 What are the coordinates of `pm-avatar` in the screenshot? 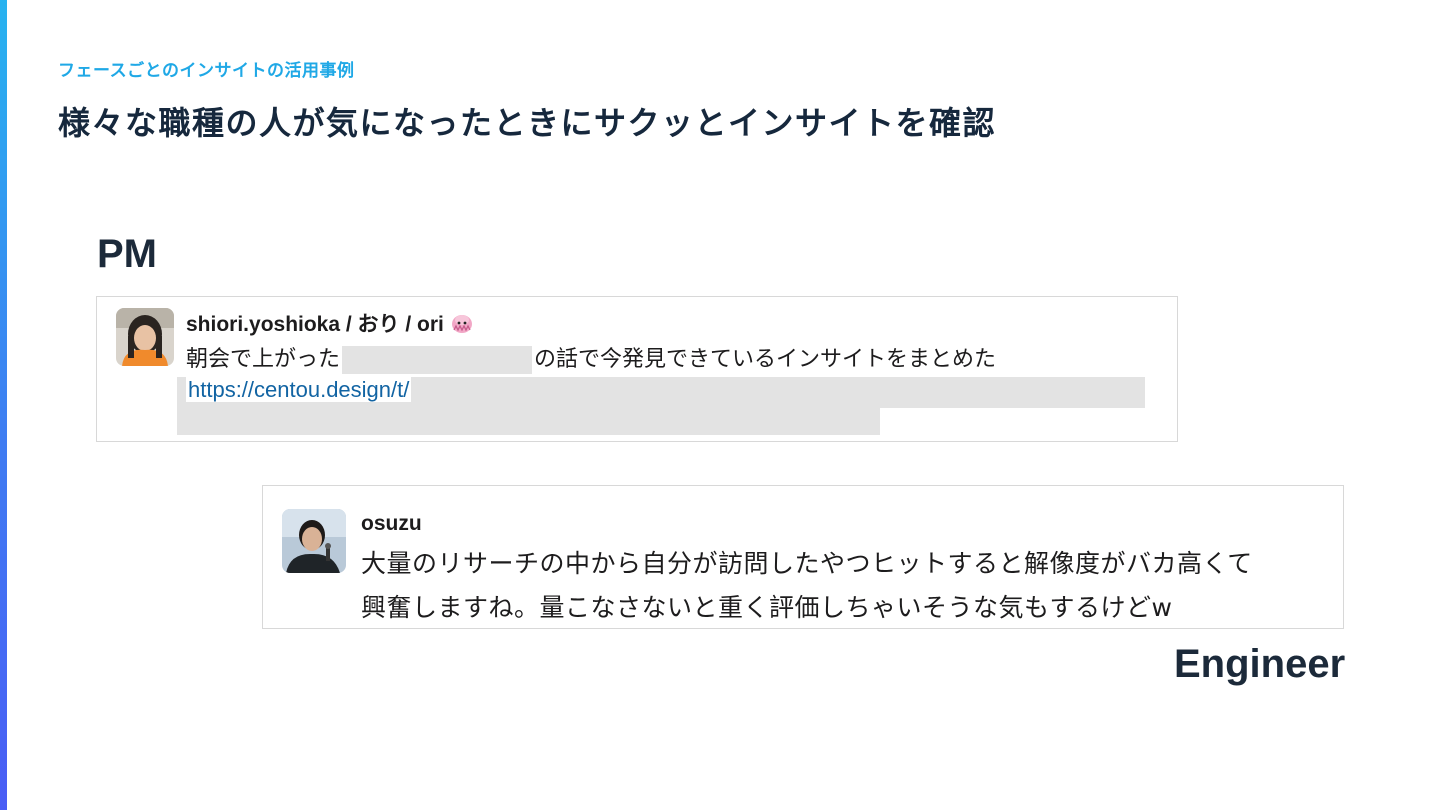 It's located at (145, 337).